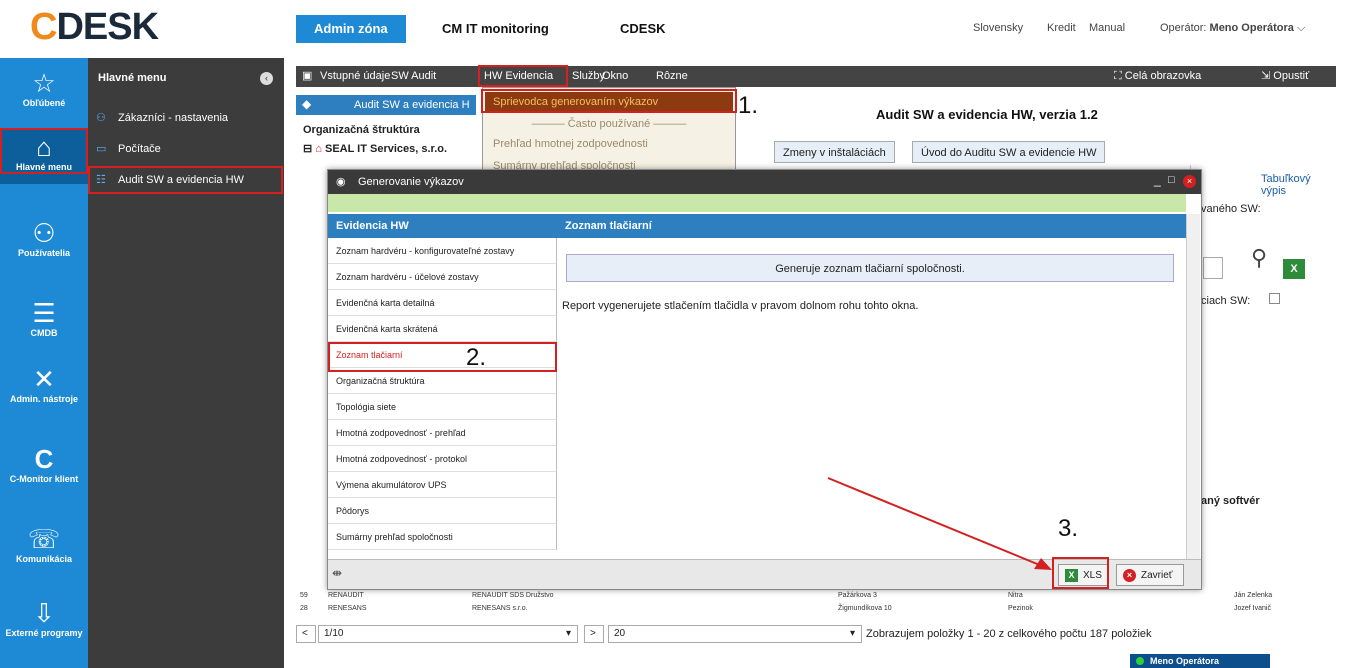 The width and height of the screenshot is (1357, 668). Describe the element at coordinates (351, 29) in the screenshot. I see `tab-admin-zona: Admin zóna` at that location.